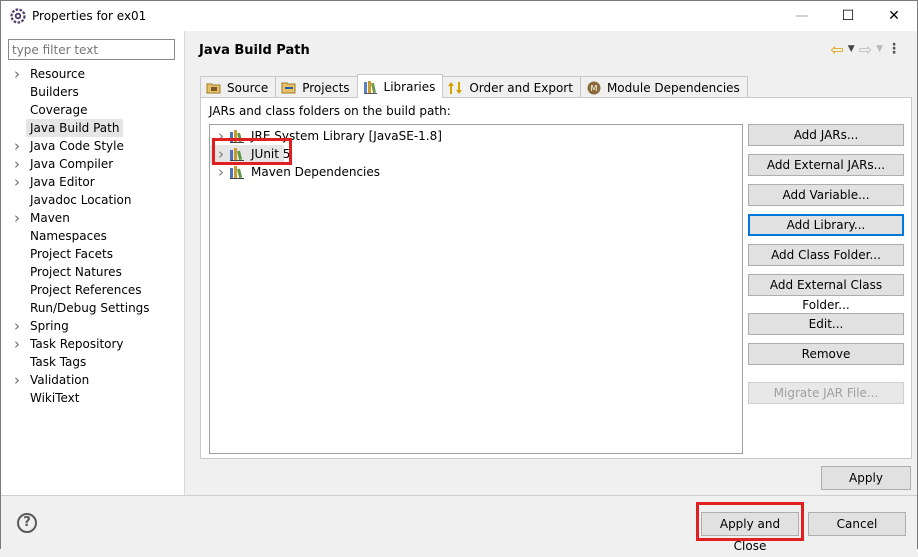 This screenshot has height=557, width=918. Describe the element at coordinates (521, 87) in the screenshot. I see `tab-label: Order and Export` at that location.